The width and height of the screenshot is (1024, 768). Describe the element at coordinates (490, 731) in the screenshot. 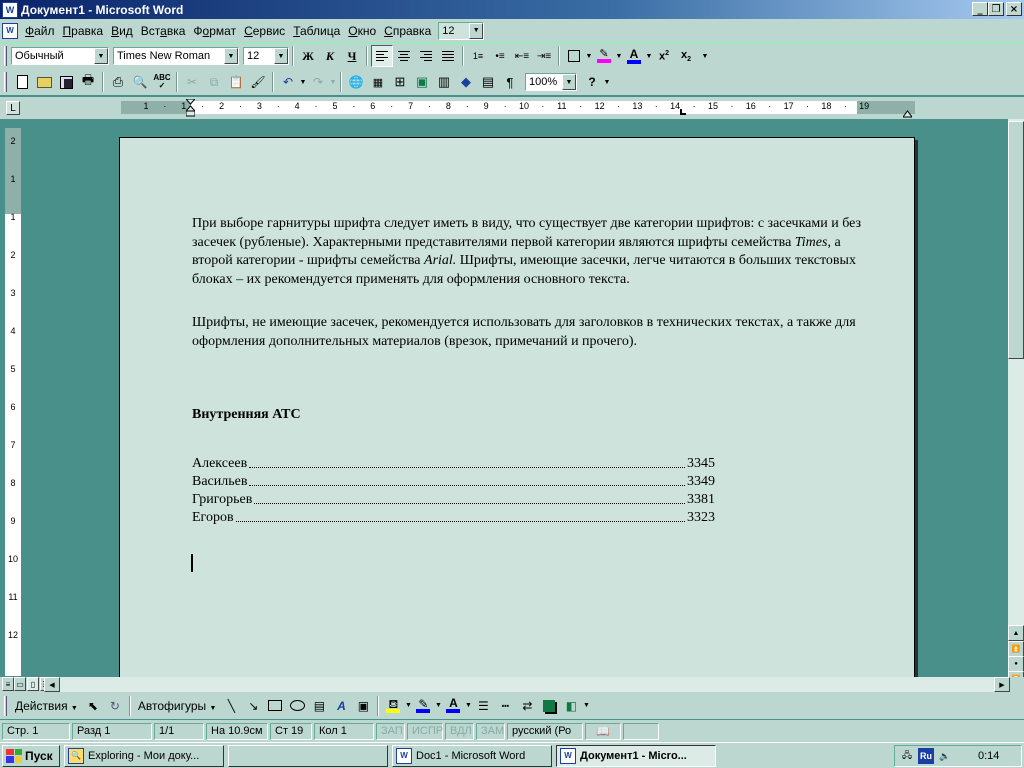

I see `status-overtype: ЗАМ` at that location.